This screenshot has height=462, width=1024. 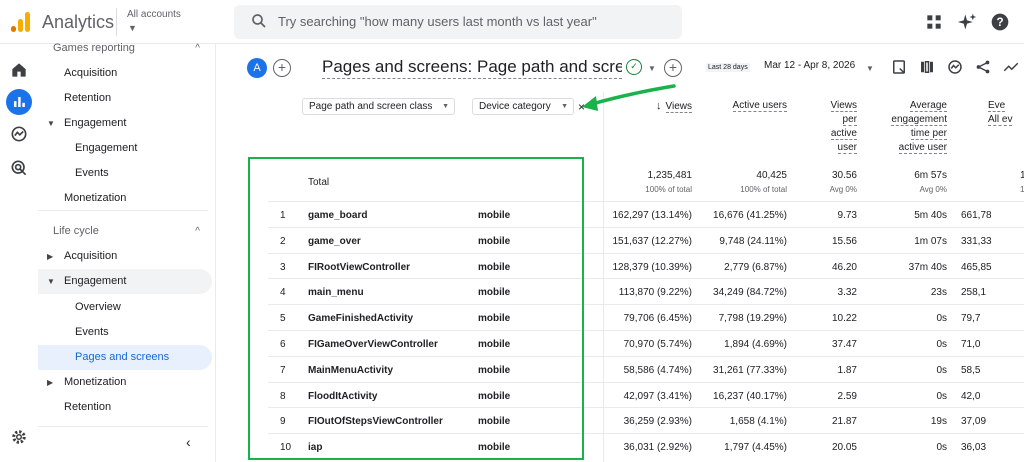 I want to click on page-path-cell: main_menu, so click(x=393, y=292).